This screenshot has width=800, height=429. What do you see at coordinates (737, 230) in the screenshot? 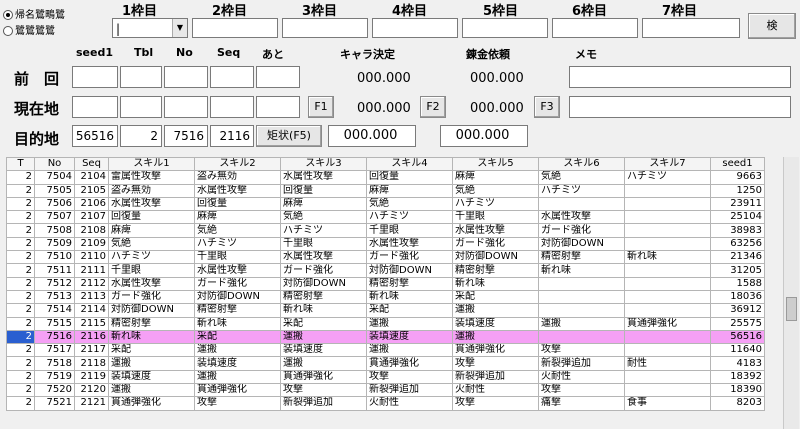
I see `table-cell: 38983` at bounding box center [737, 230].